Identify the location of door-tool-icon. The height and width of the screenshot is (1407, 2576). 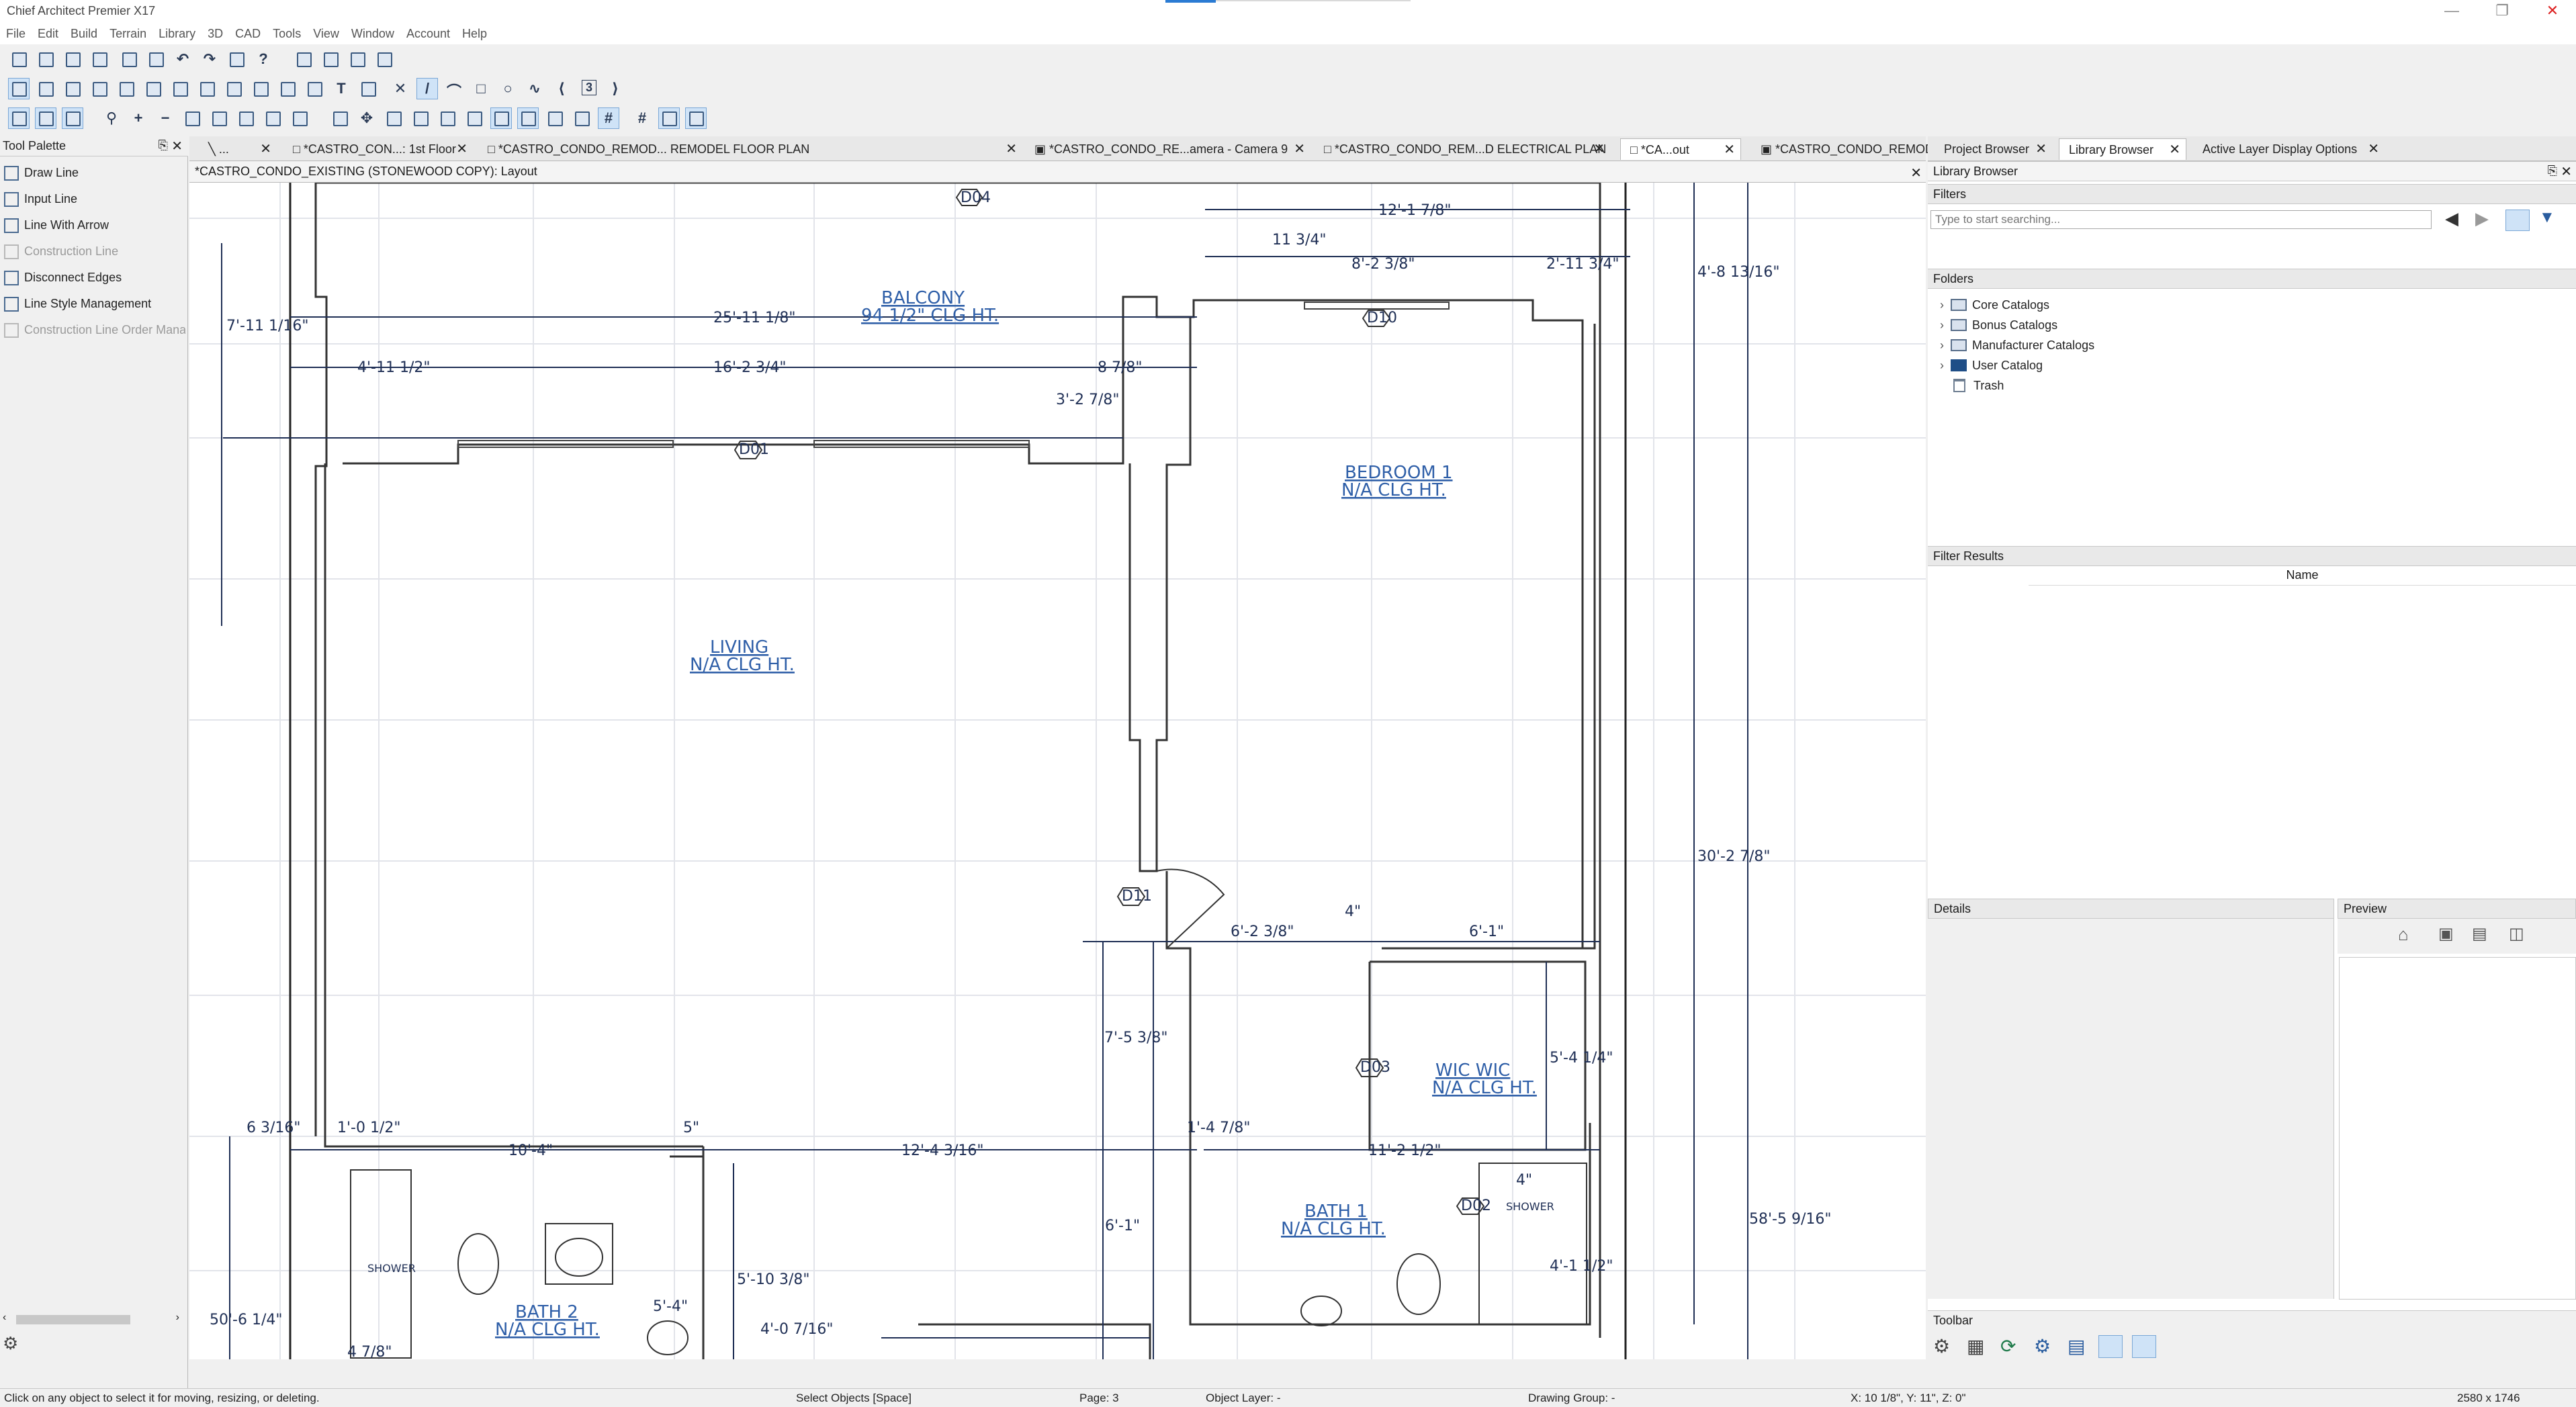
(100, 88).